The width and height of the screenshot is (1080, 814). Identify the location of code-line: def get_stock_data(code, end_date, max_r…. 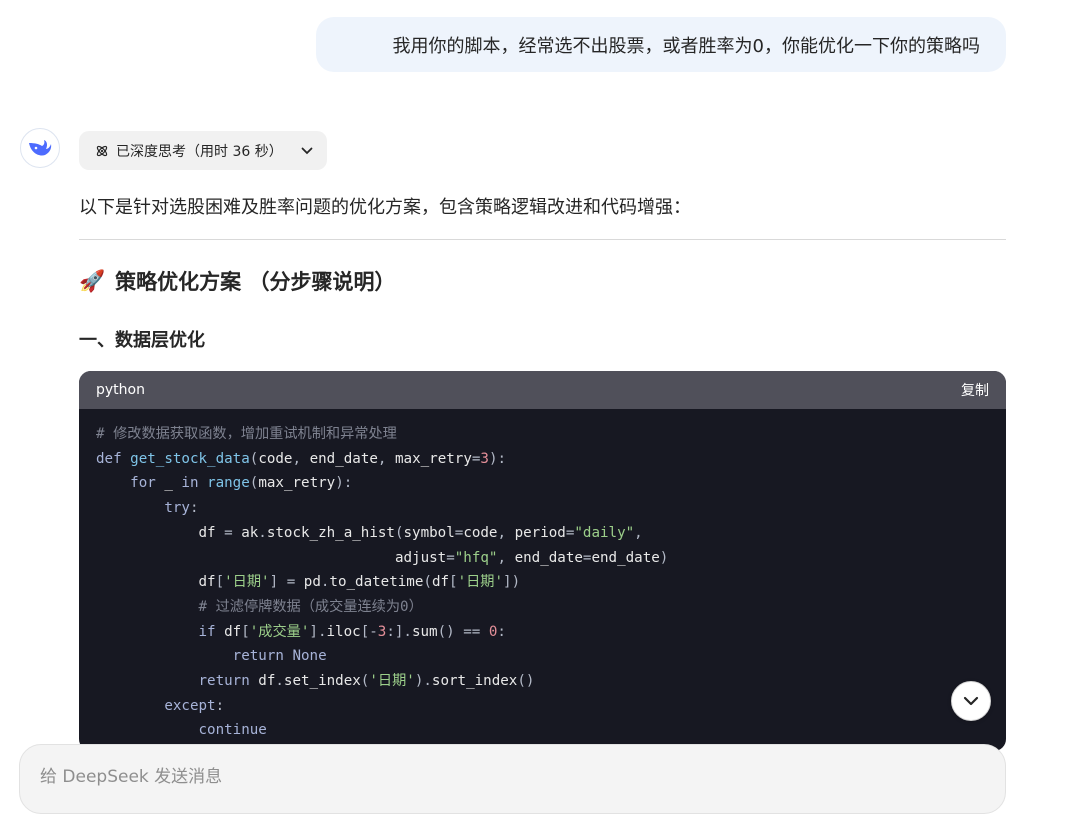
(301, 458).